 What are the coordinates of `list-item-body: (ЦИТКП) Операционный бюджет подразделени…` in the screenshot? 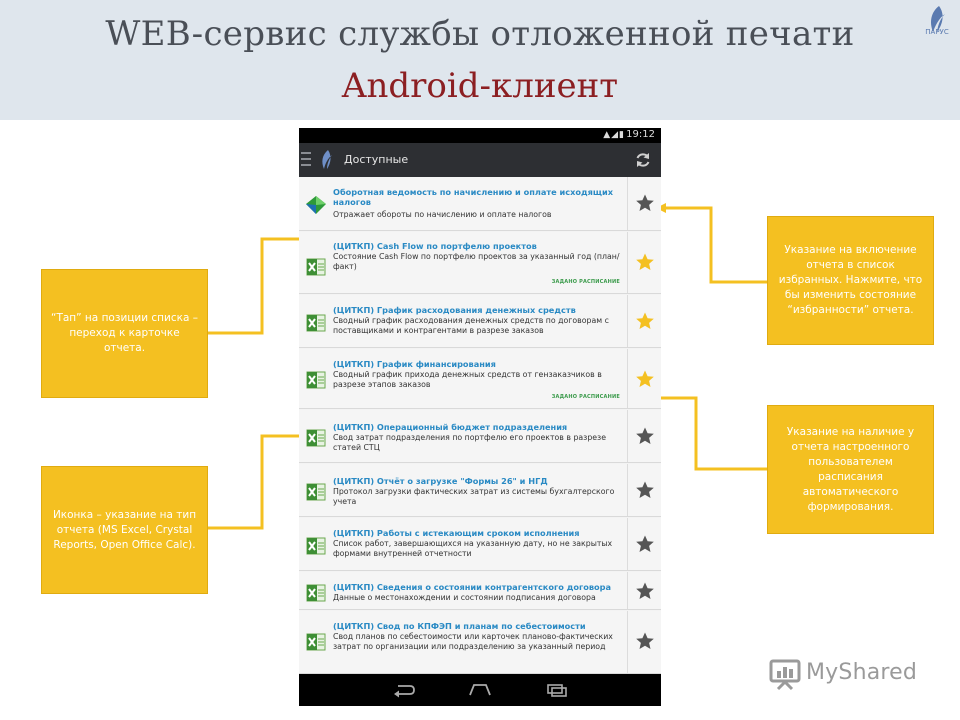 It's located at (462, 436).